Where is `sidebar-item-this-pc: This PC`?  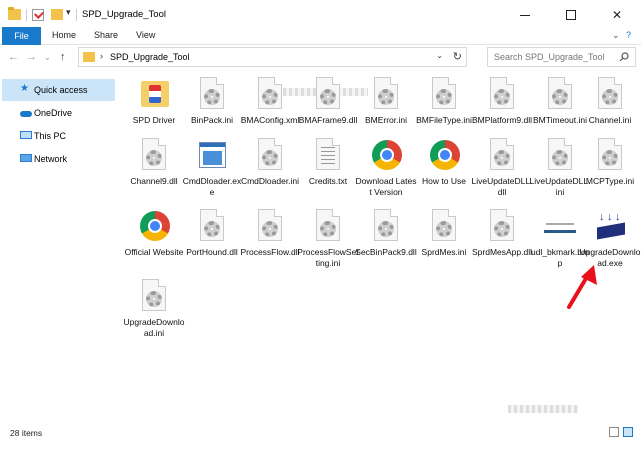 sidebar-item-this-pc: This PC is located at coordinates (58, 136).